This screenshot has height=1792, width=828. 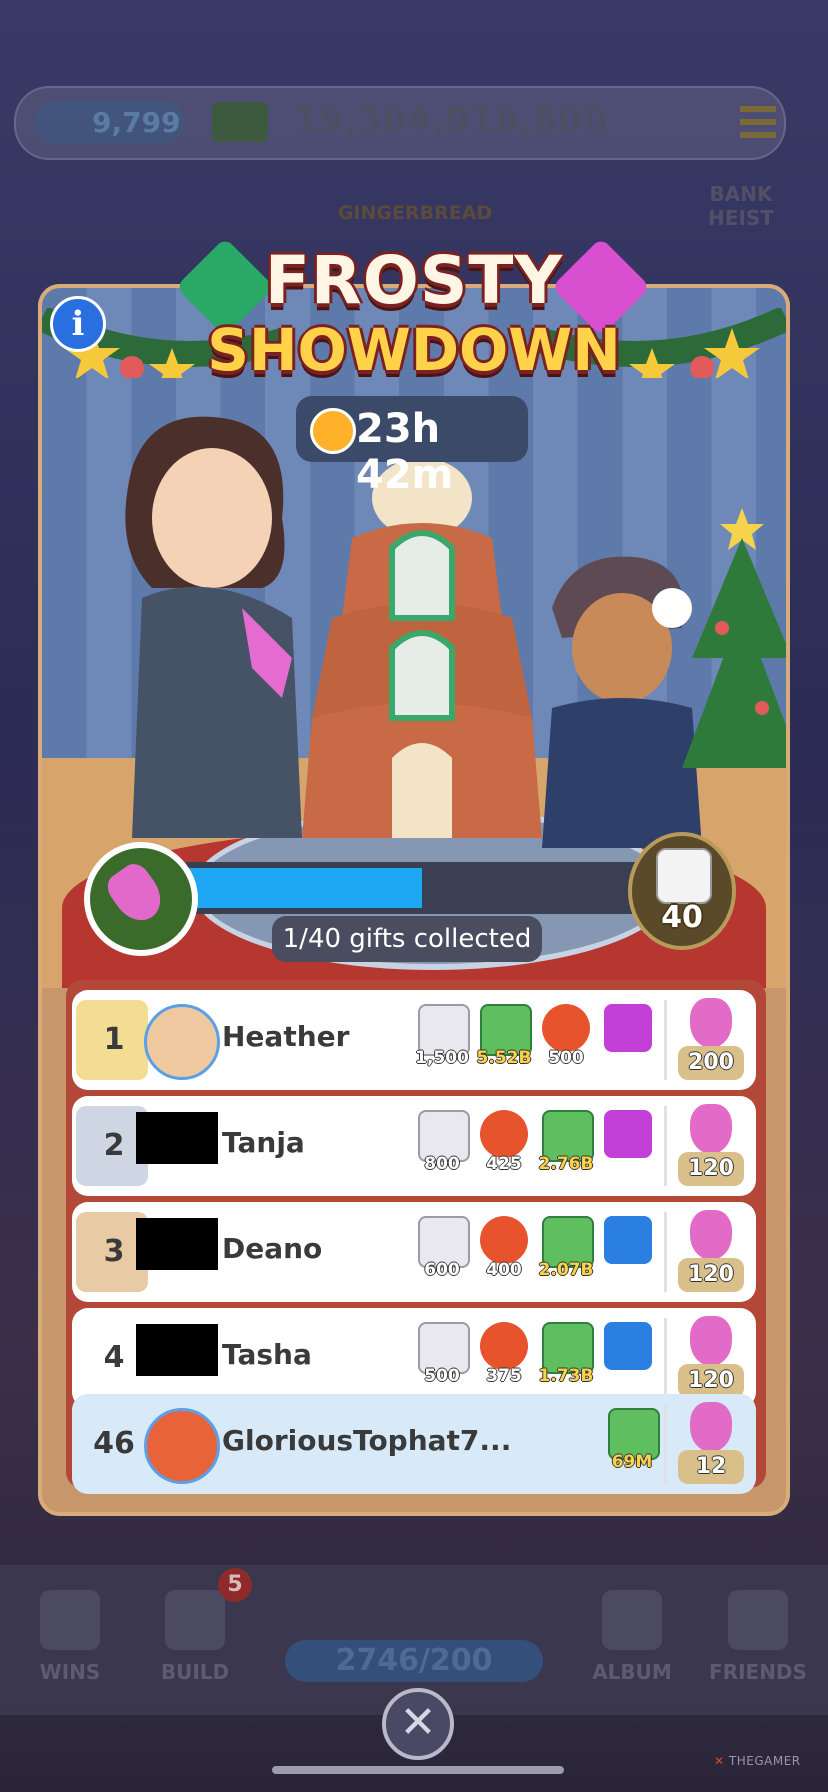 What do you see at coordinates (405, 452) in the screenshot?
I see `timer-text: 23h 42m` at bounding box center [405, 452].